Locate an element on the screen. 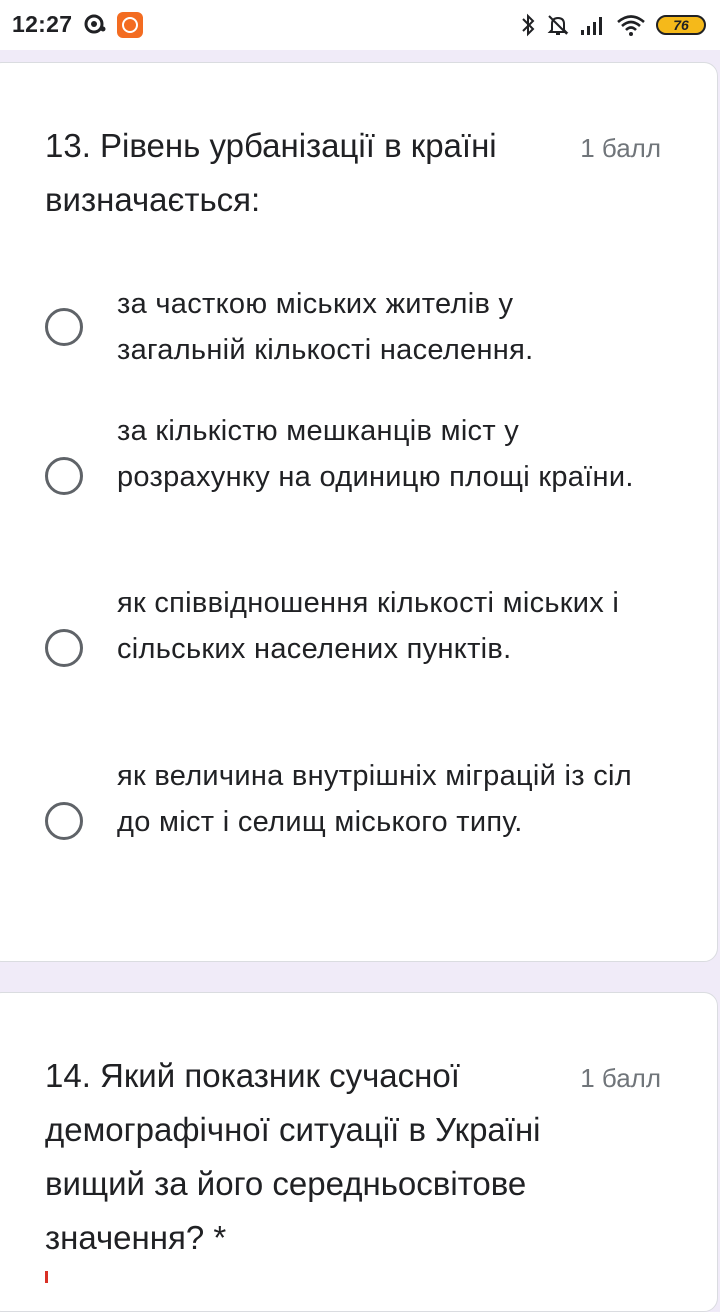 The height and width of the screenshot is (1312, 720). battery-icon: 76 is located at coordinates (681, 25).